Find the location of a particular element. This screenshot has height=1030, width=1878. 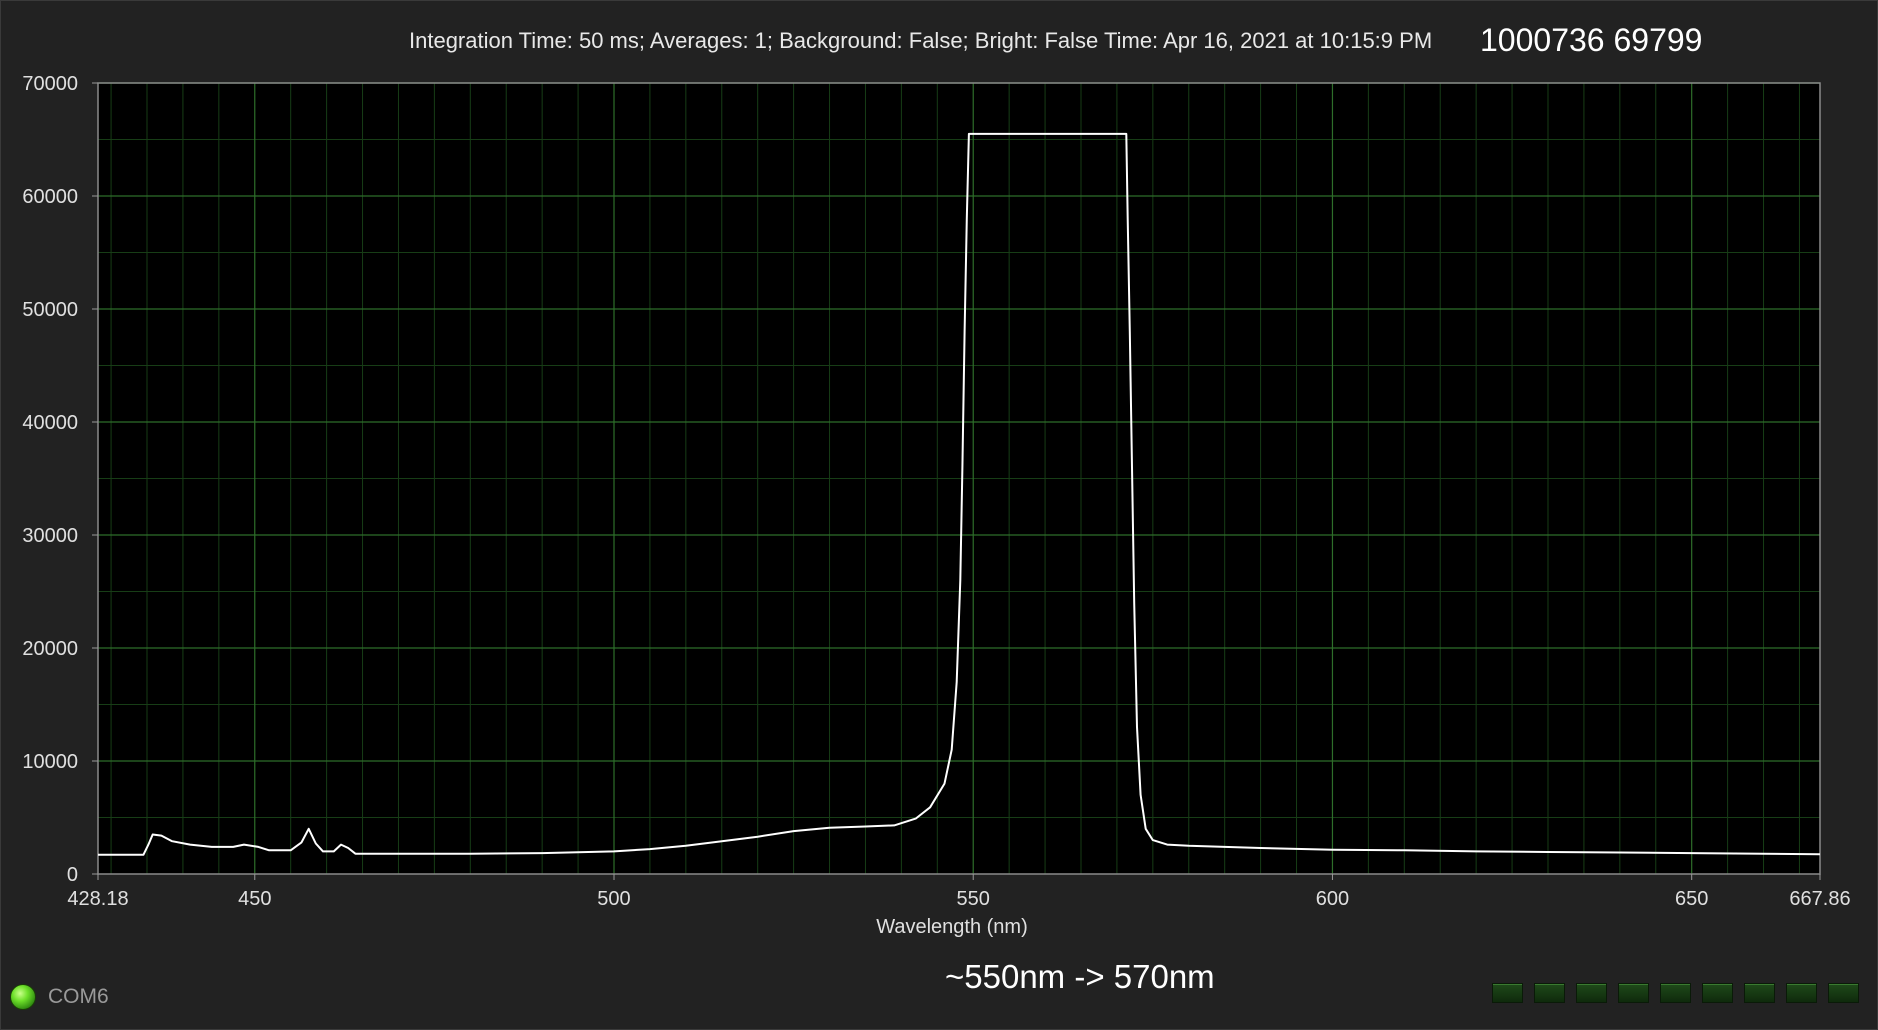

com-port-label: COM6 is located at coordinates (78, 996).